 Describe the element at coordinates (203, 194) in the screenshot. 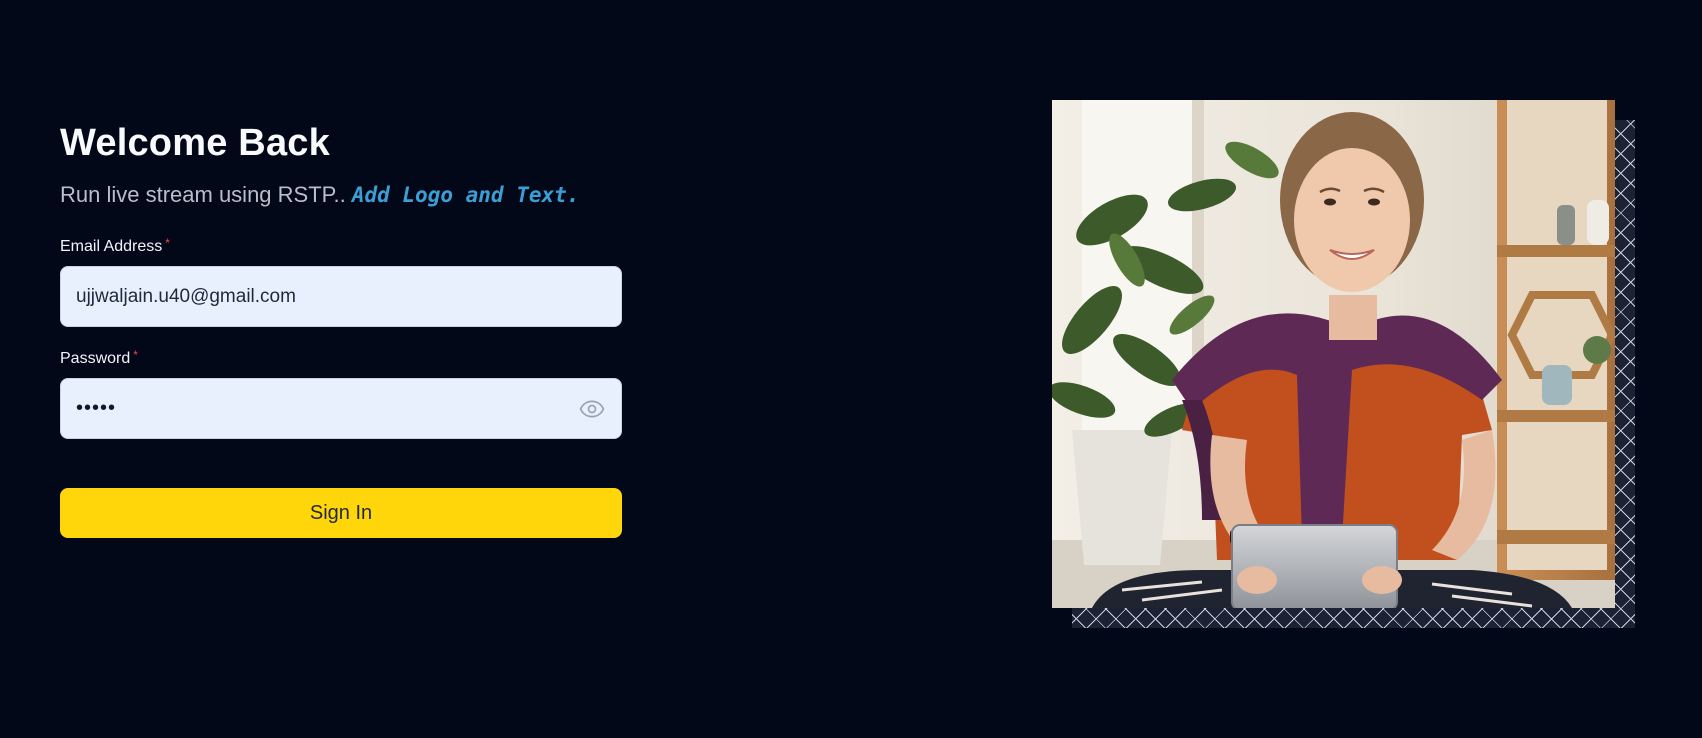

I see `subtitle-text: Run live stream using RSTP..` at that location.